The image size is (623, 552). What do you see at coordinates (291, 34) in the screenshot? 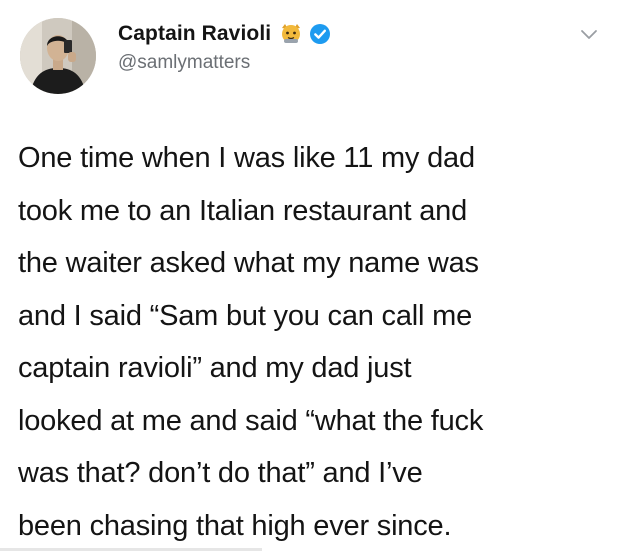
I see `cat-emoji-icon` at bounding box center [291, 34].